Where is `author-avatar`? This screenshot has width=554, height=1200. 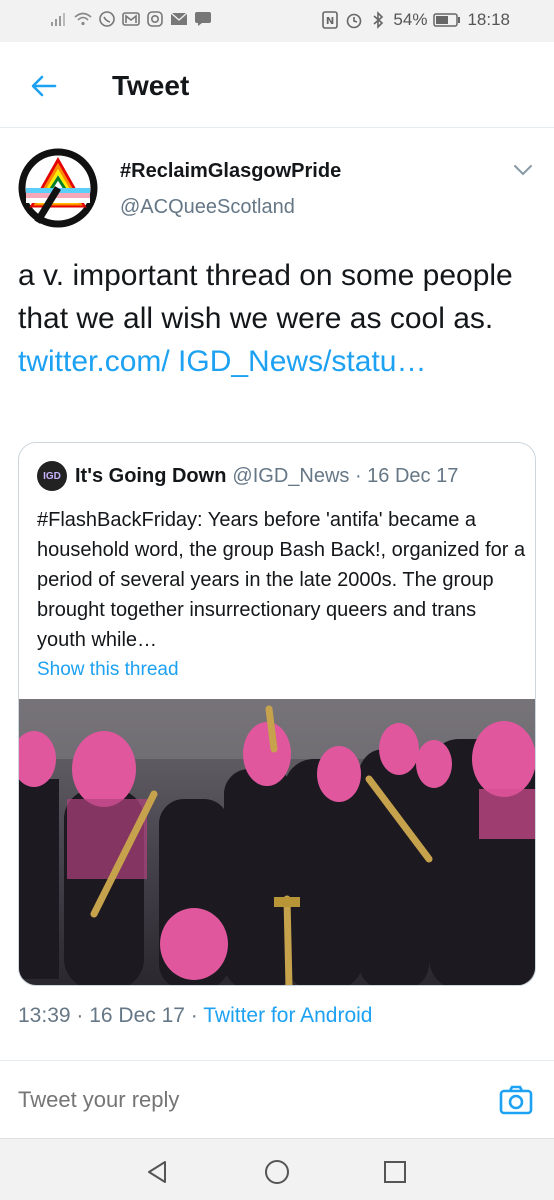 author-avatar is located at coordinates (58, 188).